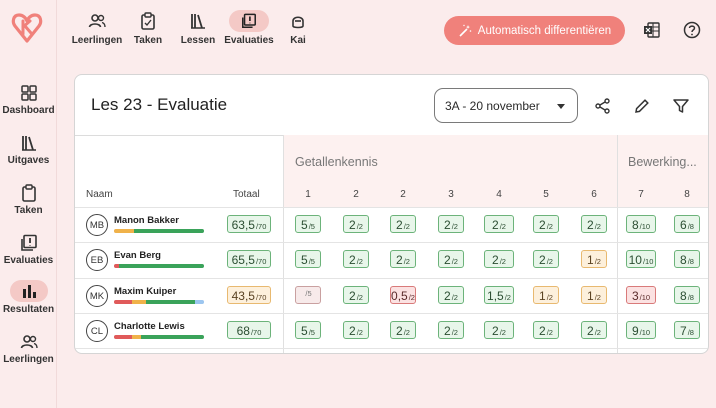  I want to click on progress-segment-green, so click(170, 302).